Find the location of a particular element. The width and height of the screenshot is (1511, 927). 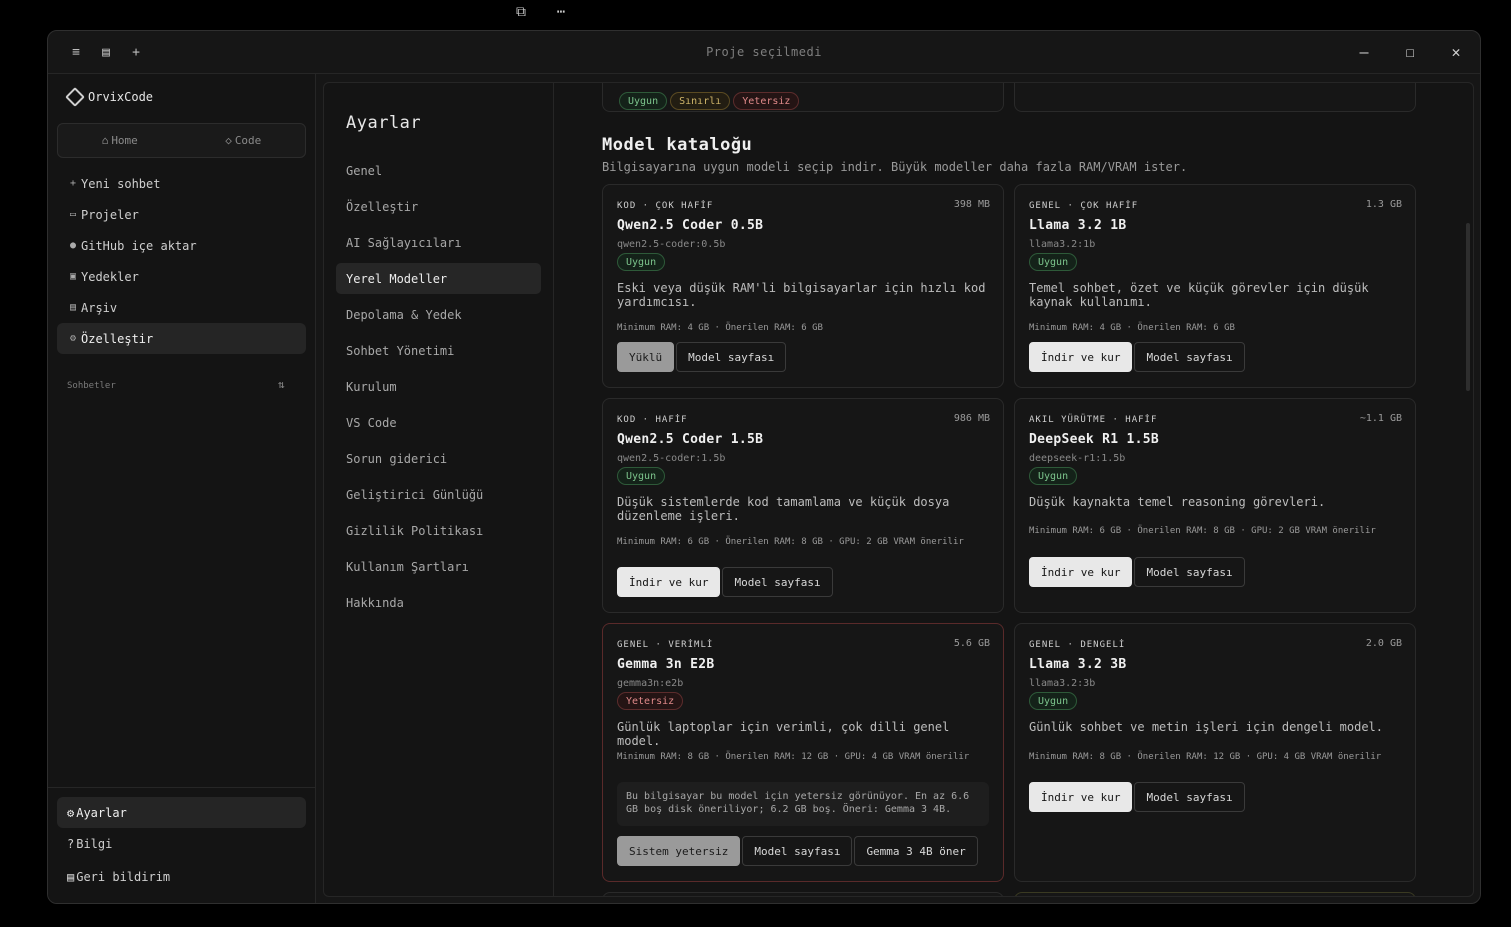

model-size: 398 MB is located at coordinates (971, 204).